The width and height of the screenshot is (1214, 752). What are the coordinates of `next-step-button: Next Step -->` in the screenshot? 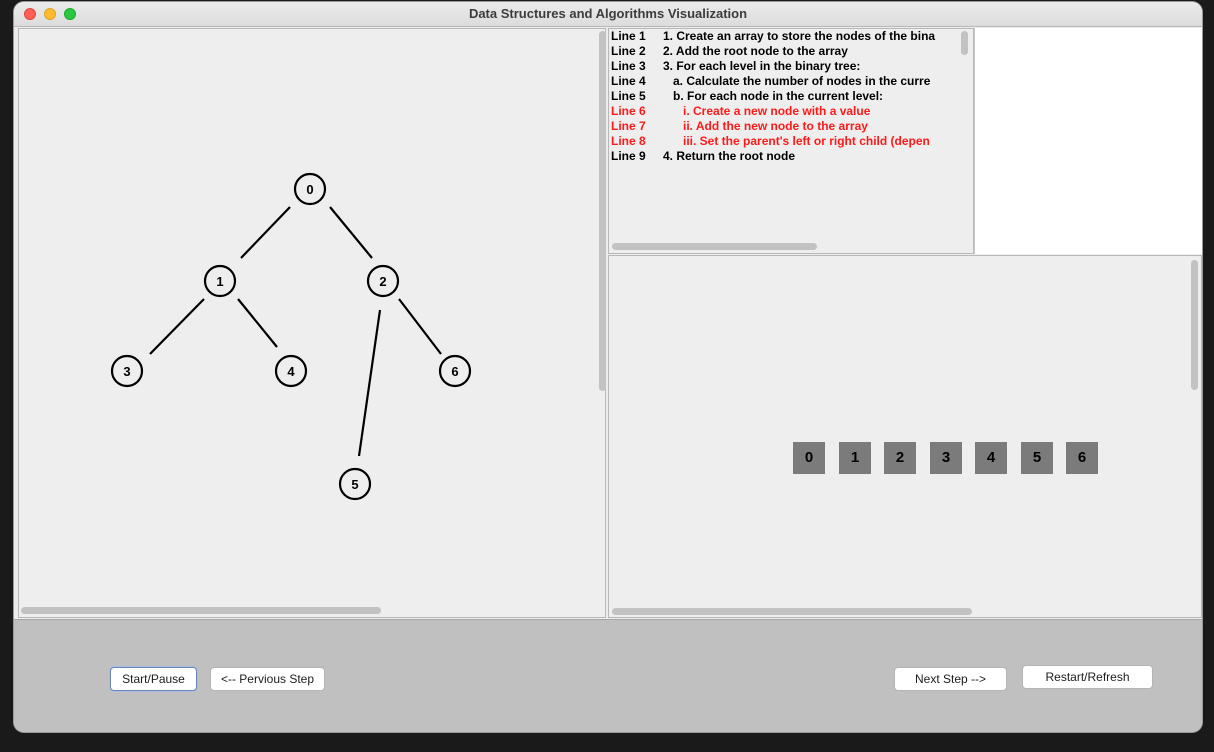 It's located at (950, 679).